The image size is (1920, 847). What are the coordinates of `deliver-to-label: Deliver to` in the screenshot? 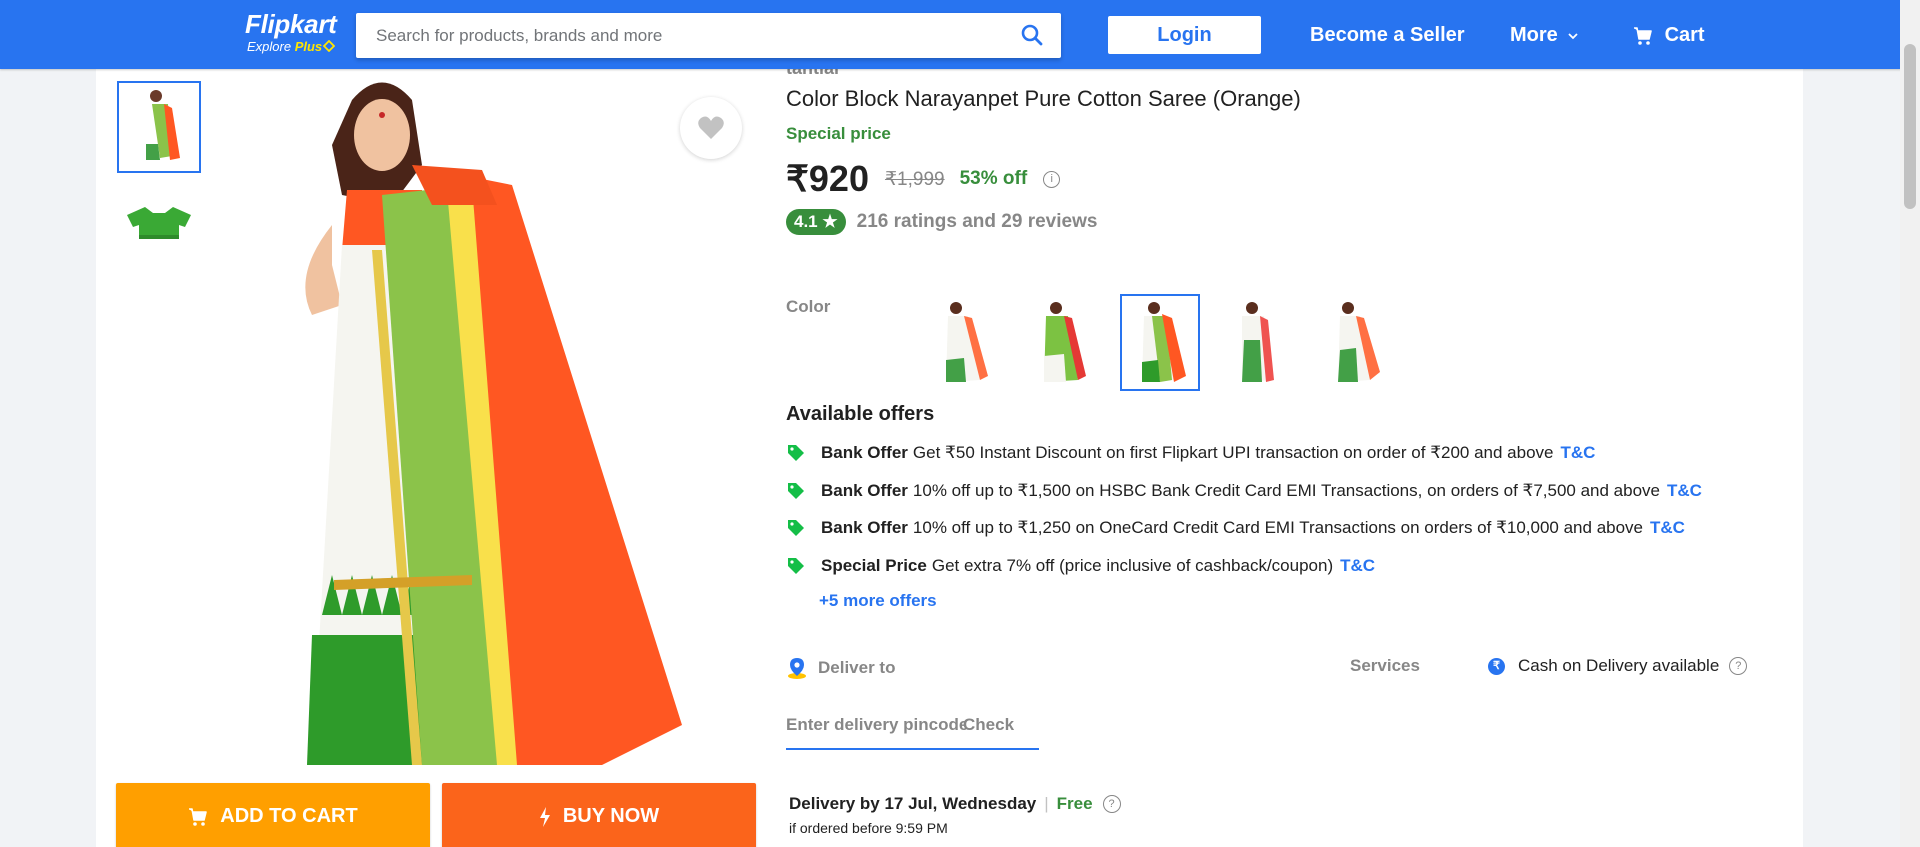 It's located at (857, 667).